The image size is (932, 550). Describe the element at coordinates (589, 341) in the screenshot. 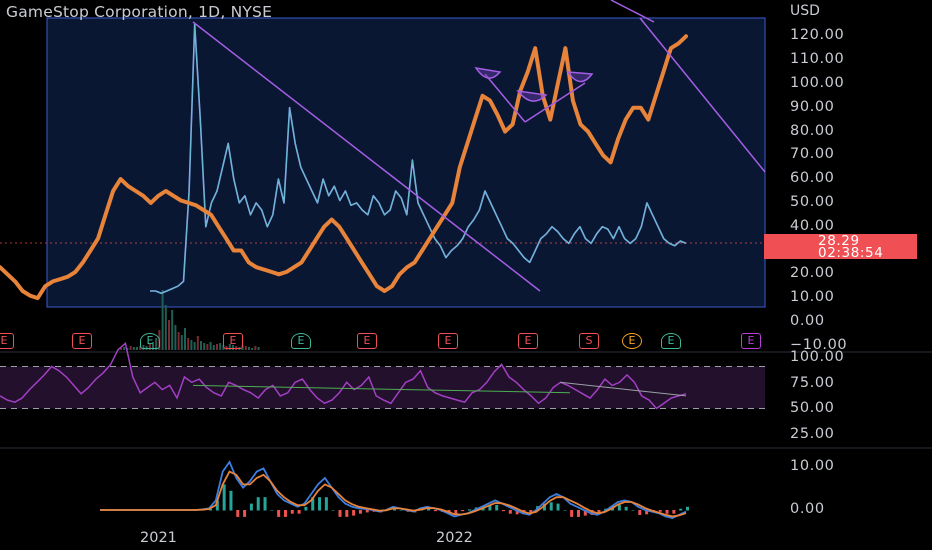

I see `earnings-marker: S` at that location.